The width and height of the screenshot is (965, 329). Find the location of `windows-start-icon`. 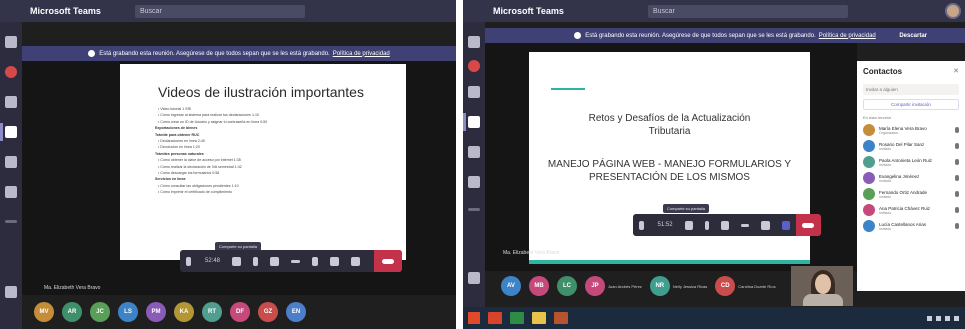

windows-start-icon is located at coordinates (474, 318).